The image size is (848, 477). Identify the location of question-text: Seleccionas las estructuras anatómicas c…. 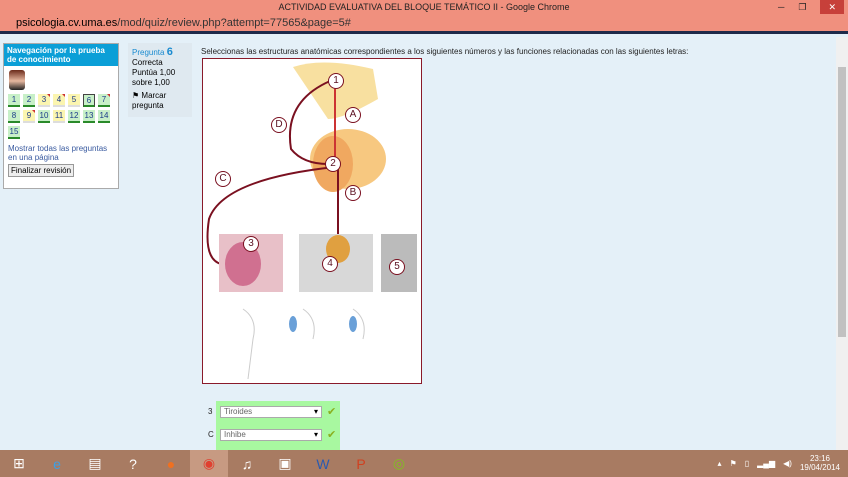
(445, 51).